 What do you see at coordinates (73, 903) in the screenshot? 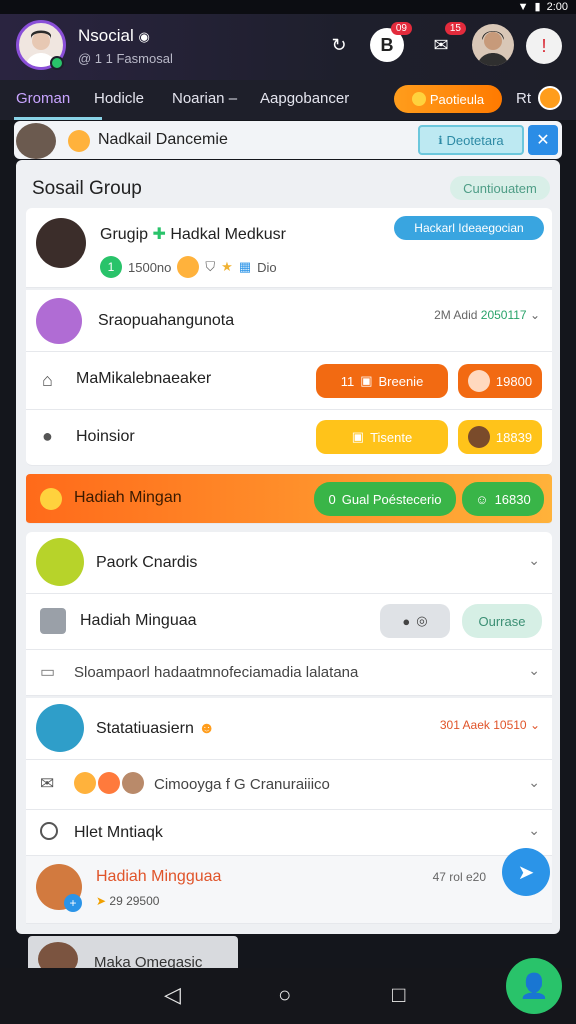
I see `add-icon: +` at bounding box center [73, 903].